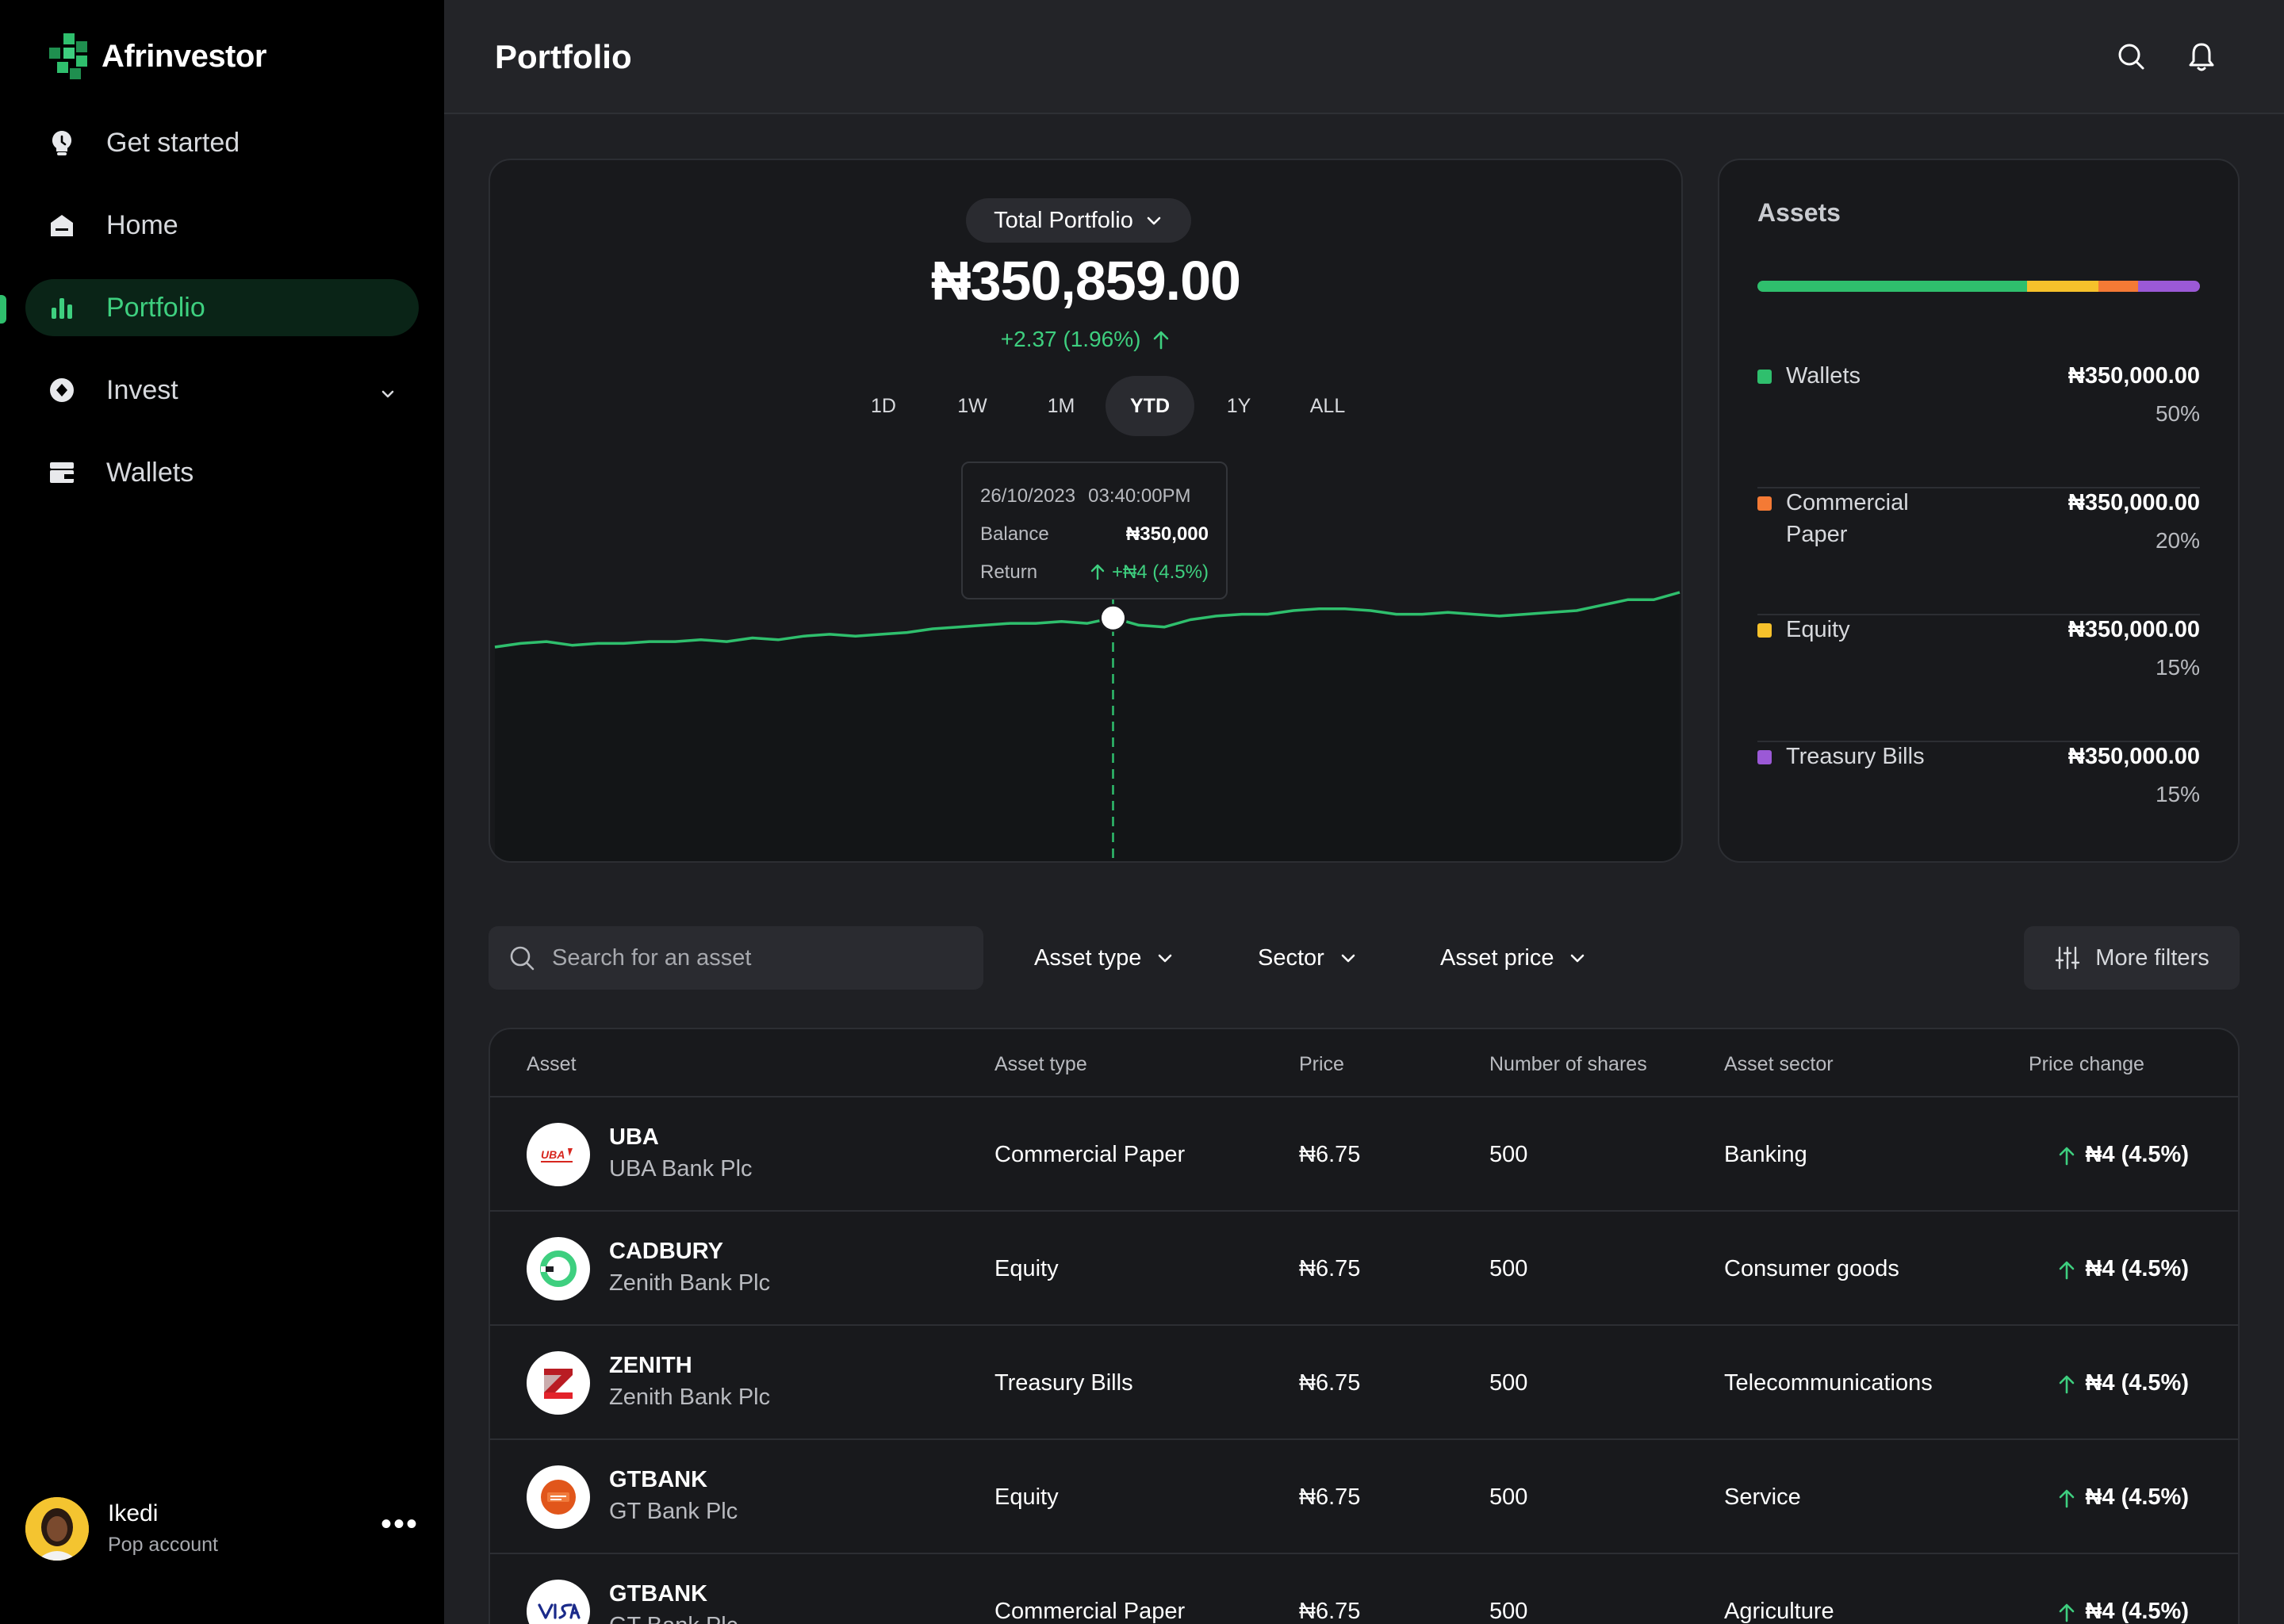 Image resolution: width=2284 pixels, height=1624 pixels. I want to click on sidebar-item-wallets: Wallets, so click(222, 472).